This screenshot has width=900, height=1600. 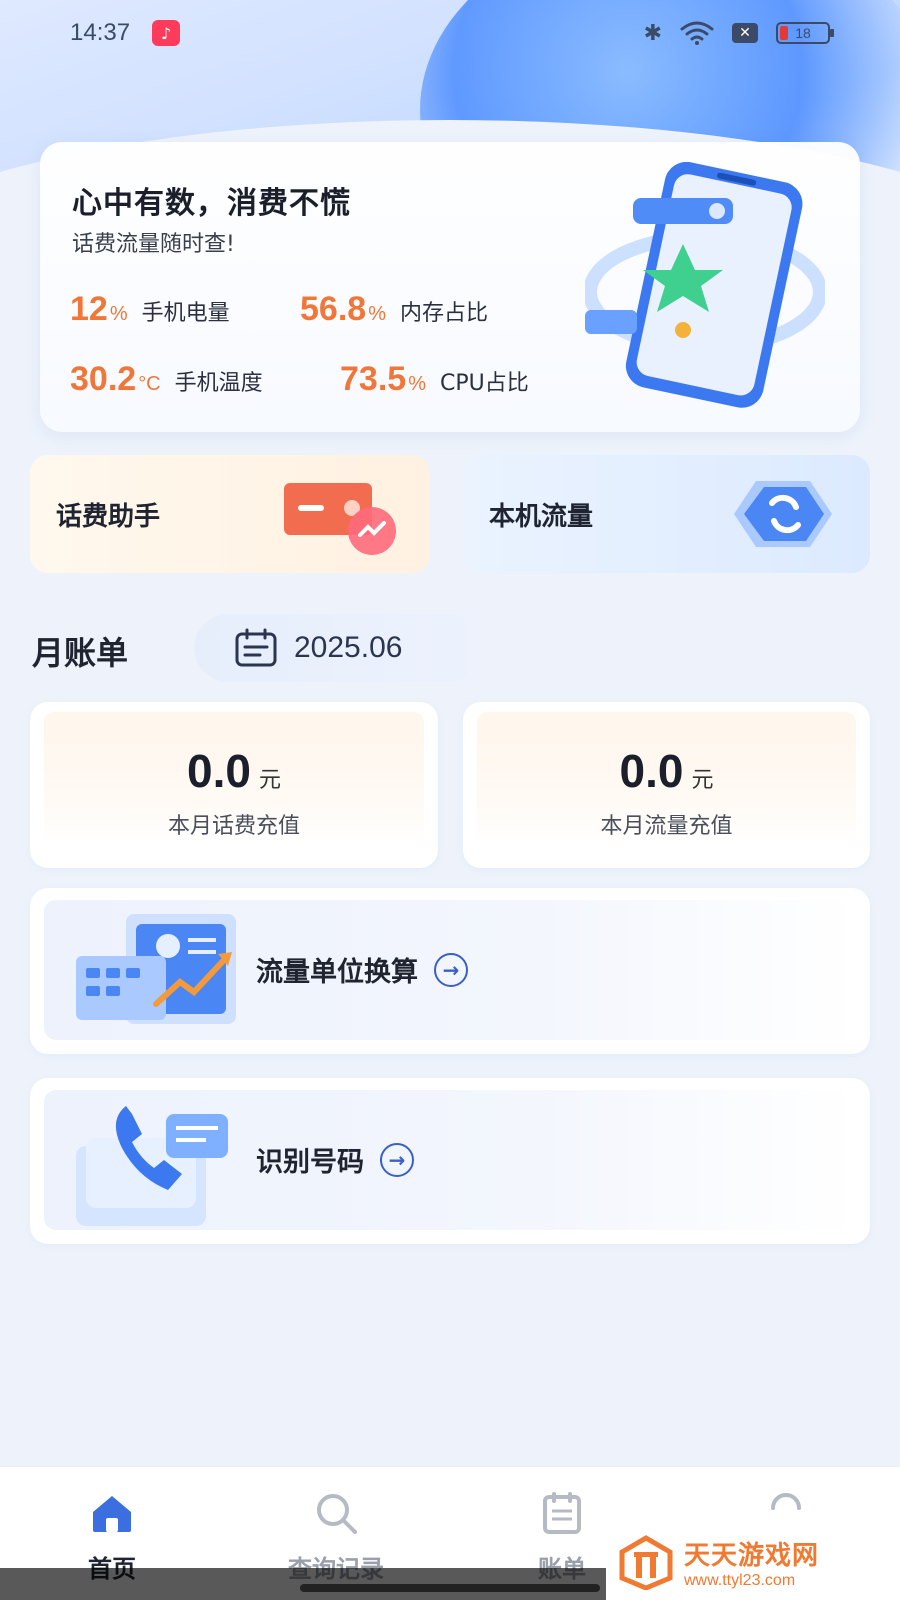 I want to click on feature-label: 流量单位换算 →, so click(x=362, y=969).